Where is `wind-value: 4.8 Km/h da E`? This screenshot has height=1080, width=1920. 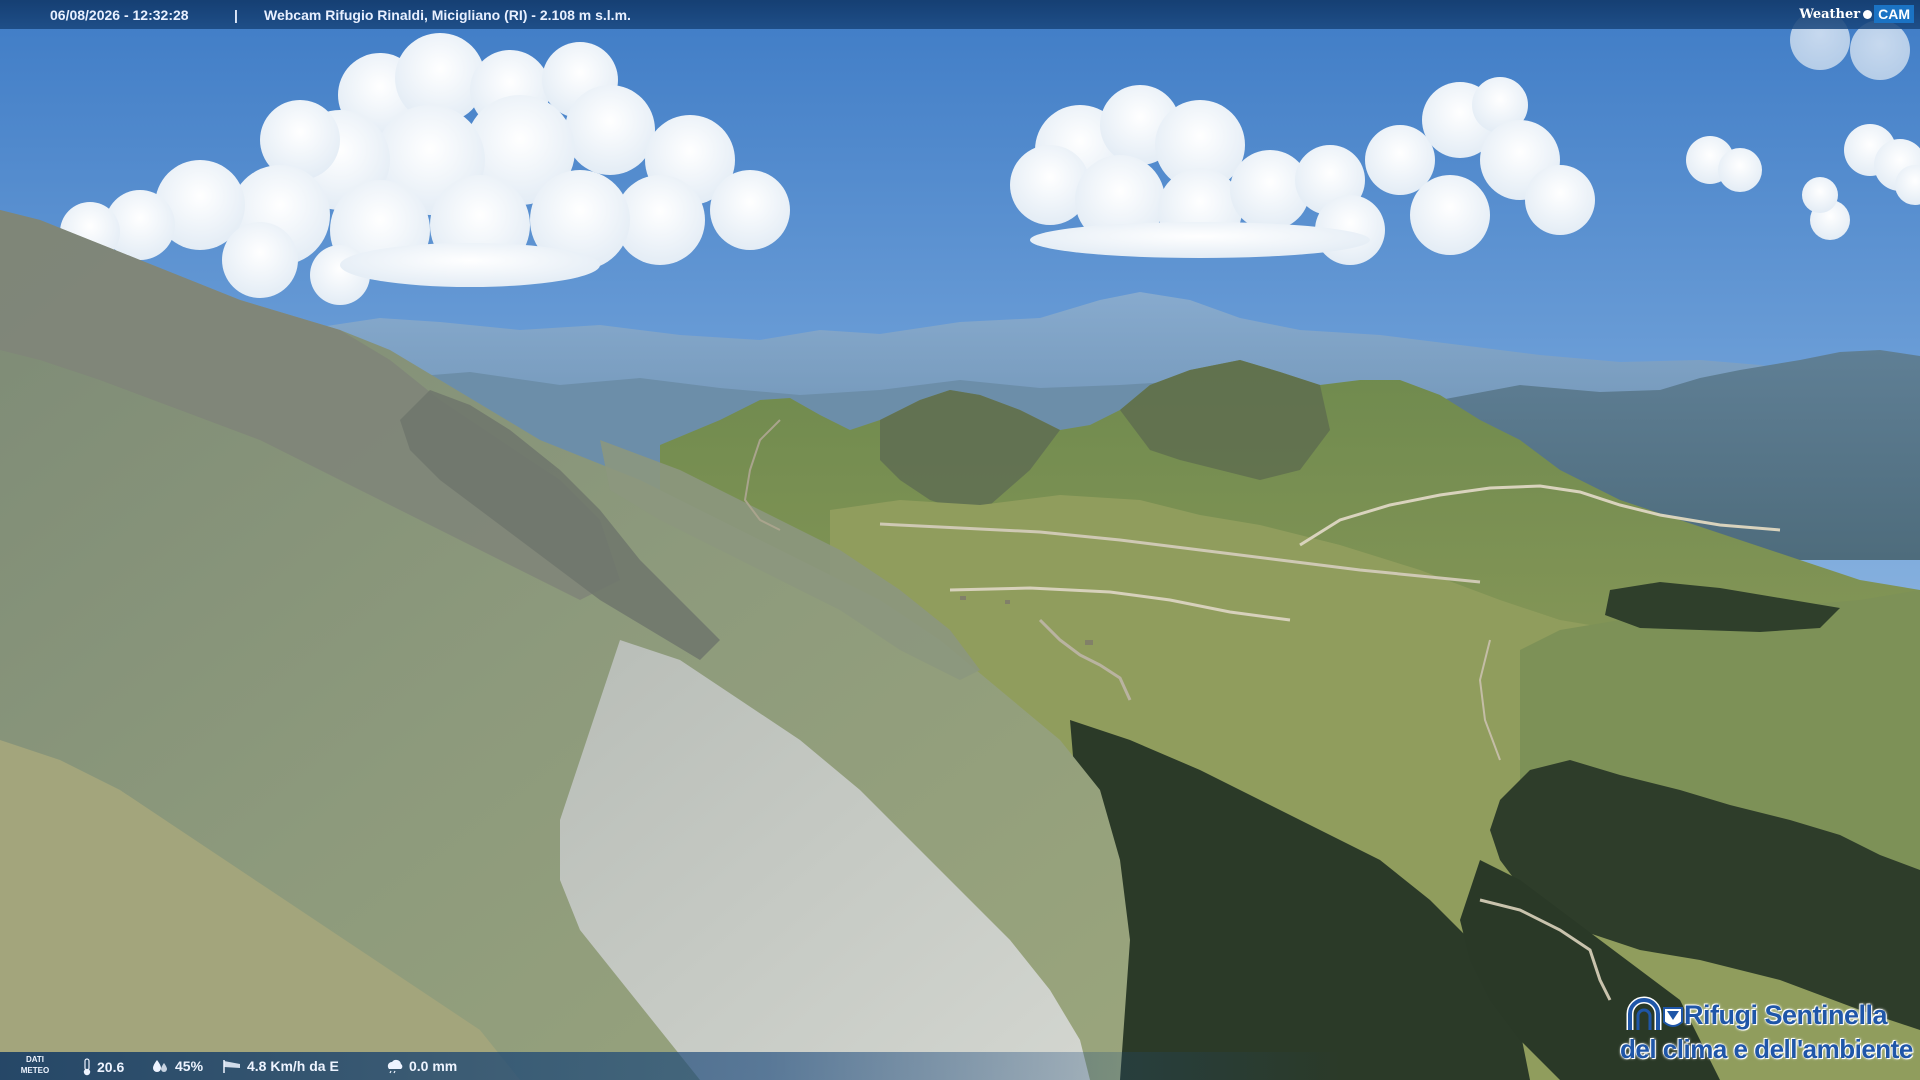 wind-value: 4.8 Km/h da E is located at coordinates (293, 1066).